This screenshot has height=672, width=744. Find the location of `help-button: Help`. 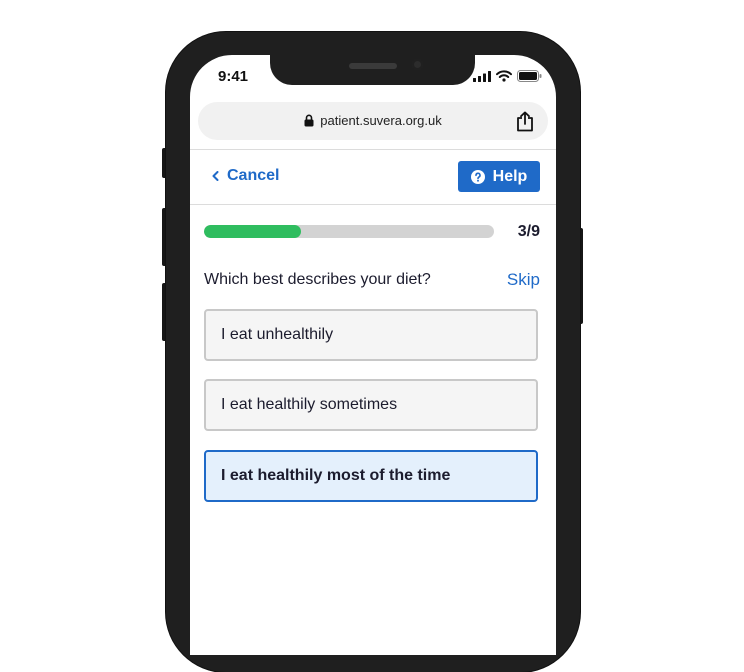

help-button: Help is located at coordinates (499, 176).